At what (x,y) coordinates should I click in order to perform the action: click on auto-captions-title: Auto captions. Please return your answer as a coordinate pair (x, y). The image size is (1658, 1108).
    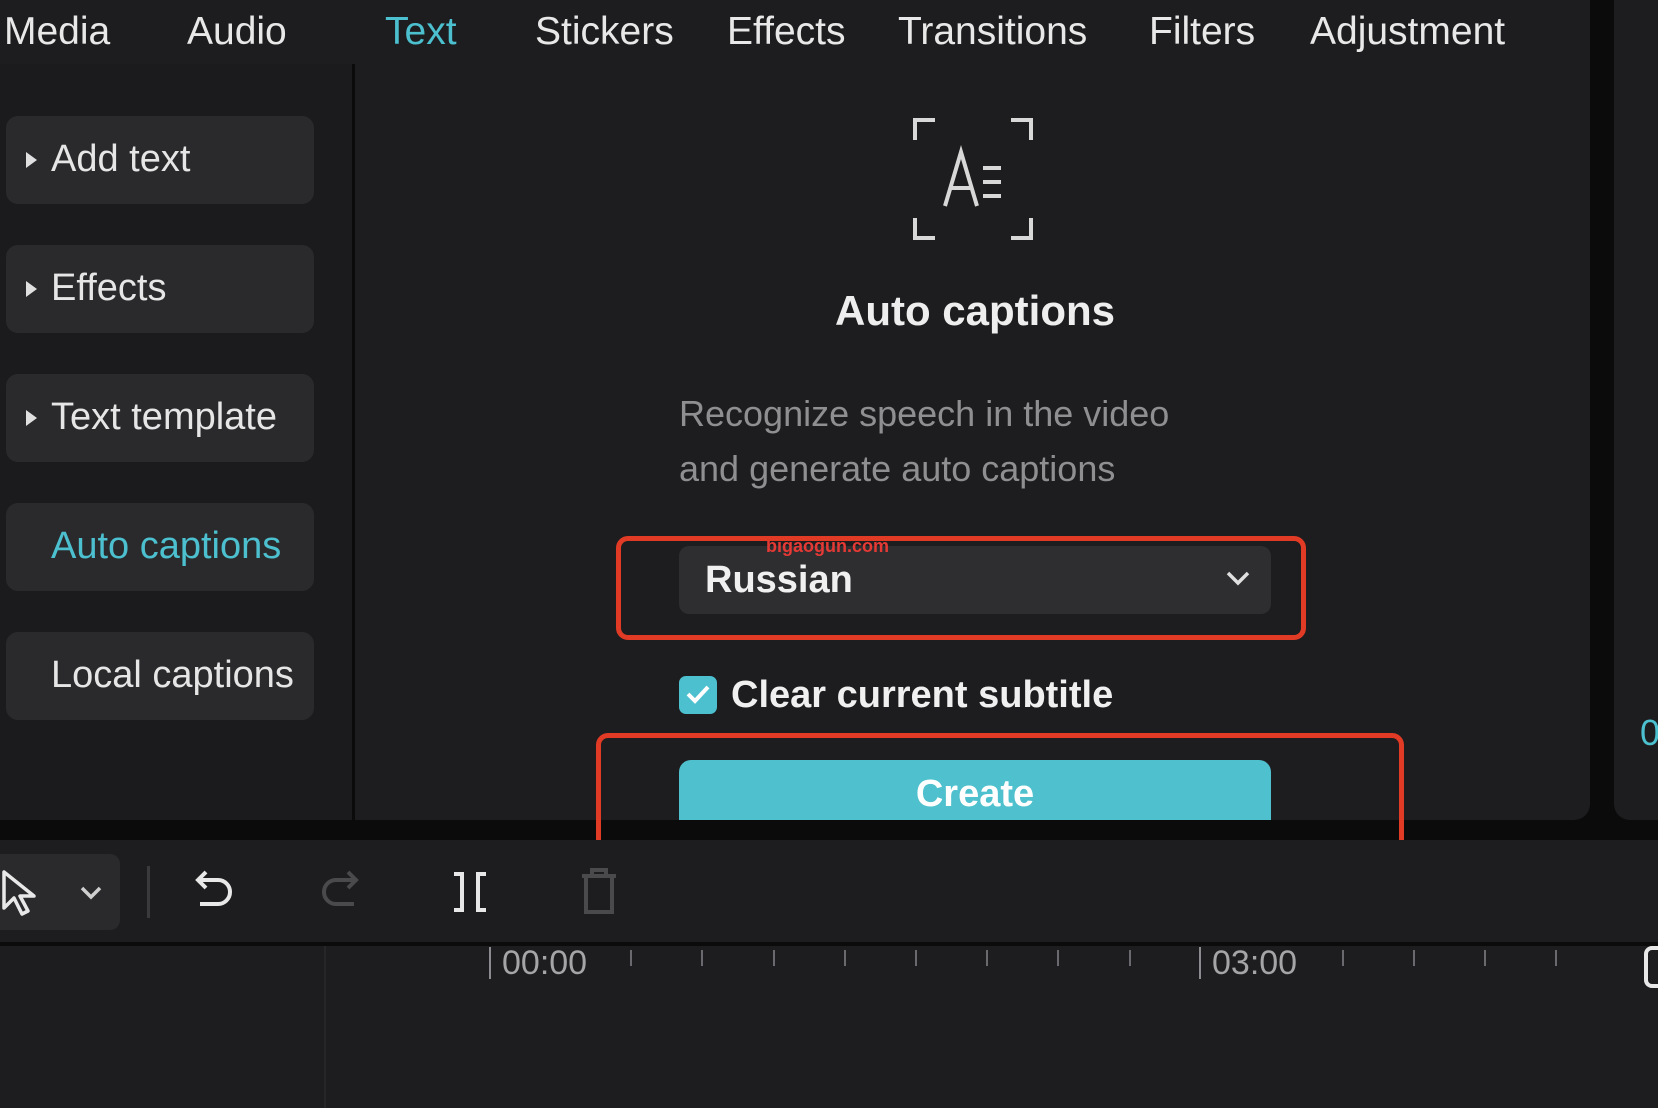
    Looking at the image, I should click on (975, 310).